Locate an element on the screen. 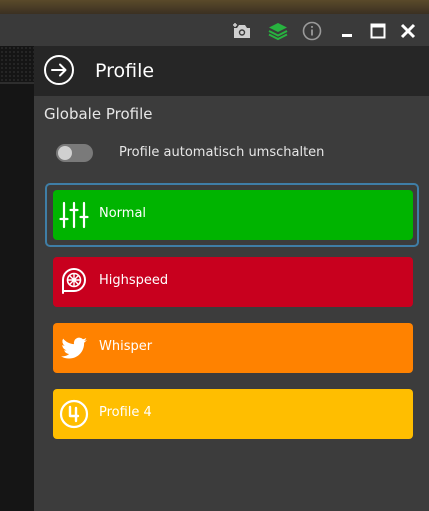  maximize-icon is located at coordinates (378, 31).